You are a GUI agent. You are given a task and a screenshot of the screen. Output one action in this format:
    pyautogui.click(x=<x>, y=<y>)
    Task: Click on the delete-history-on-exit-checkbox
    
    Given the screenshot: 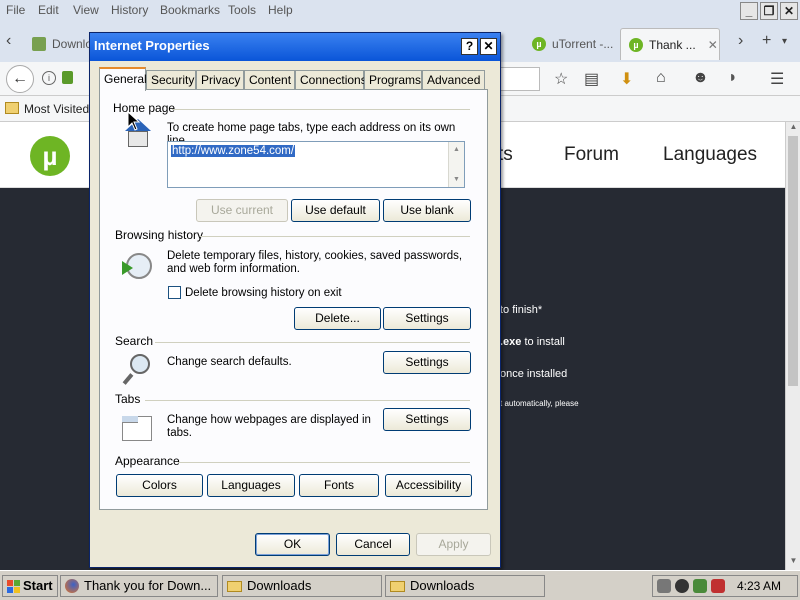 What is the action you would take?
    pyautogui.click(x=174, y=292)
    